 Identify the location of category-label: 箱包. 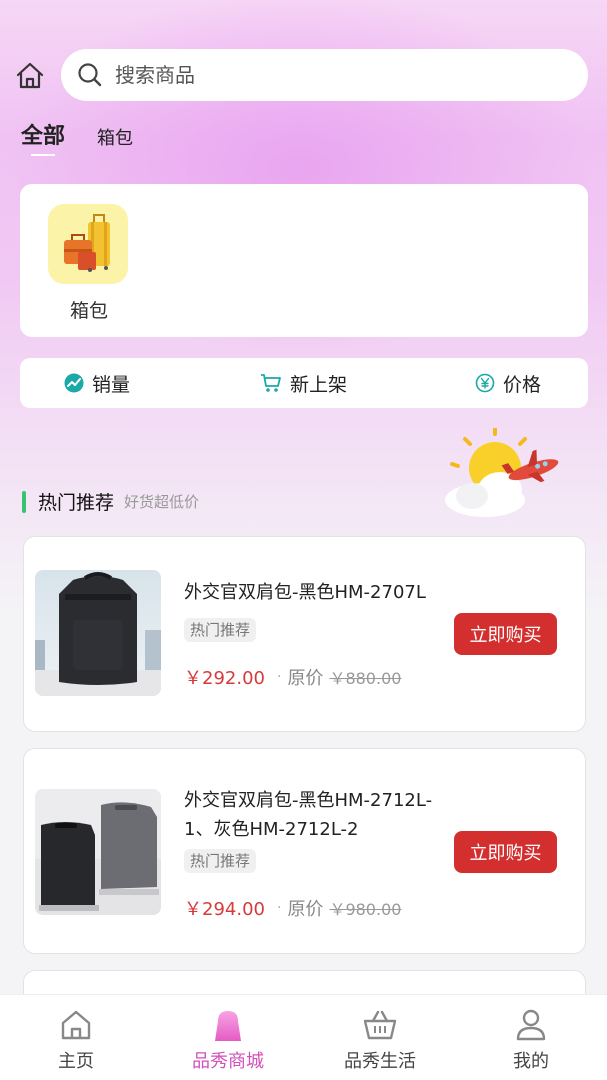
(88, 311).